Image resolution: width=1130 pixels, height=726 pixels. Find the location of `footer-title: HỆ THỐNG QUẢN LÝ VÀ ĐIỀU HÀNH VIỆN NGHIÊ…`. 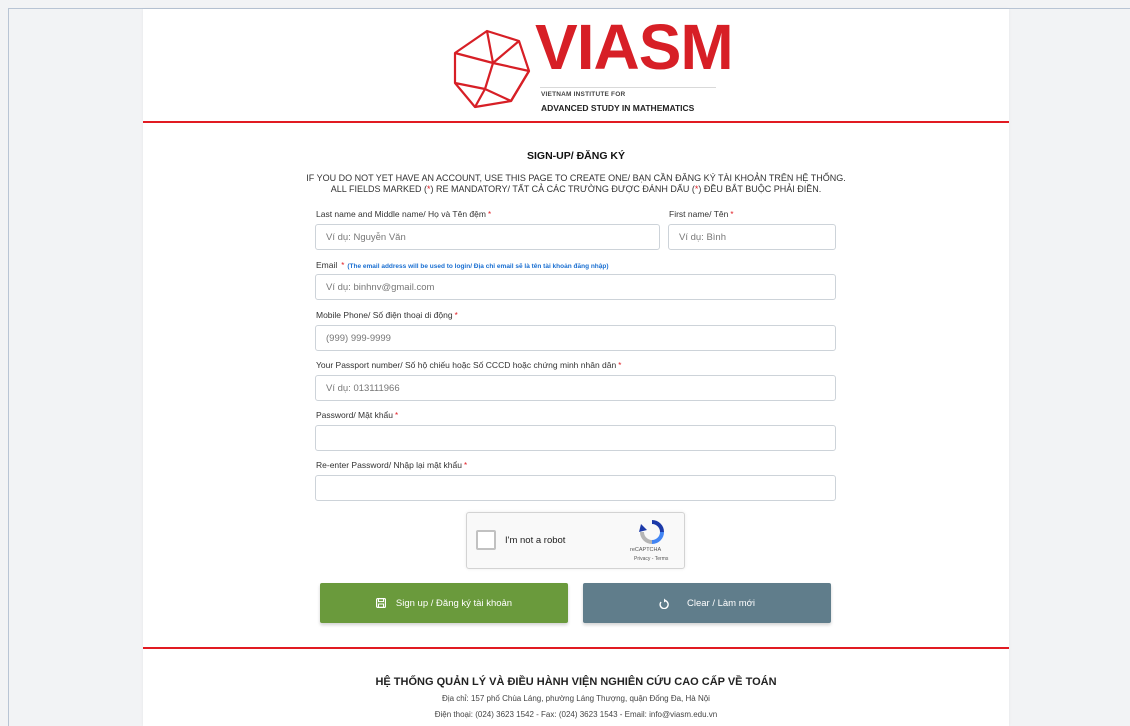

footer-title: HỆ THỐNG QUẢN LÝ VÀ ĐIỀU HÀNH VIỆN NGHIÊ… is located at coordinates (576, 682).